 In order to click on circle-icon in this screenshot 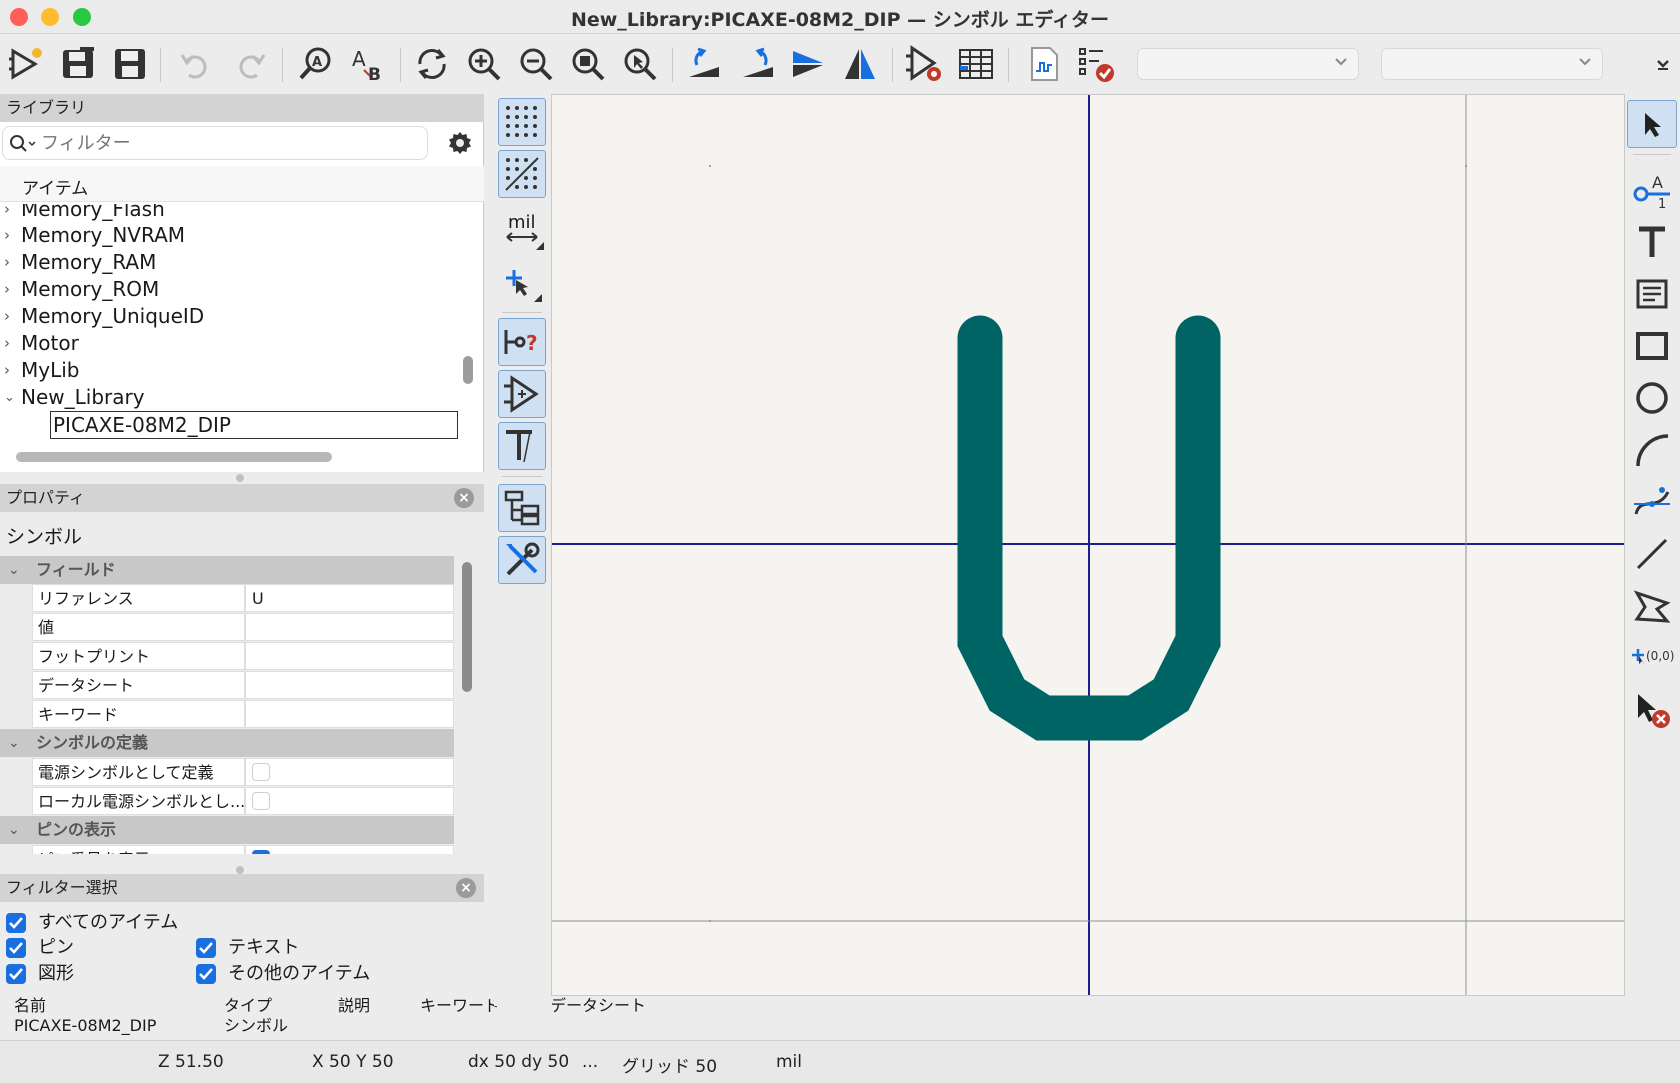, I will do `click(1652, 398)`.